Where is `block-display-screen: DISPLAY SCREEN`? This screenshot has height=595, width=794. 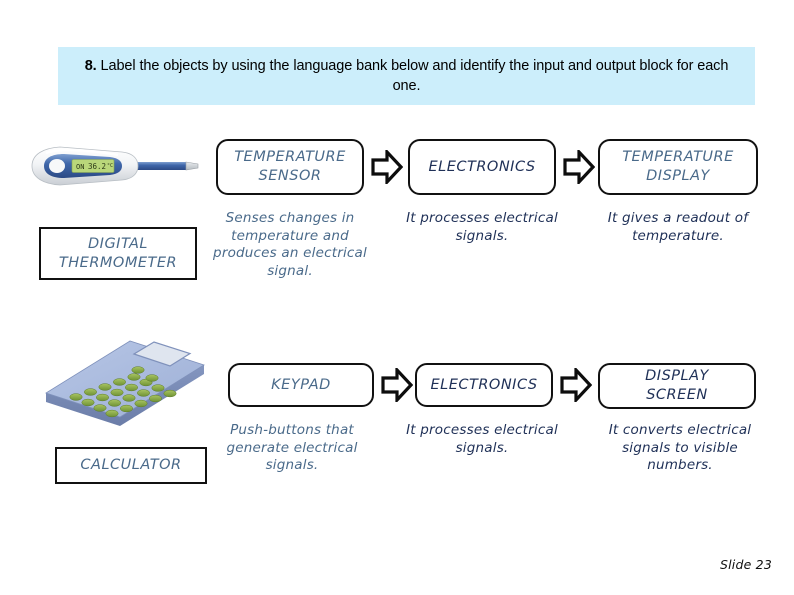
block-display-screen: DISPLAY SCREEN is located at coordinates (677, 386).